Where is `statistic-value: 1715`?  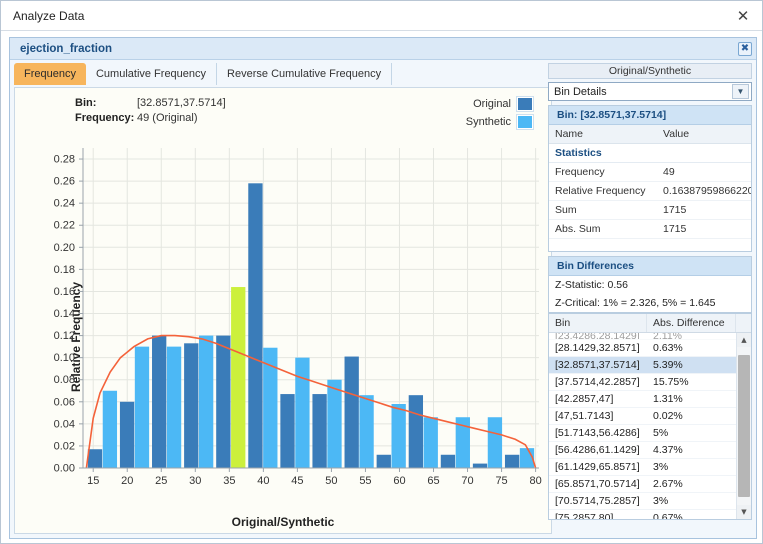
statistic-value: 1715 is located at coordinates (675, 210).